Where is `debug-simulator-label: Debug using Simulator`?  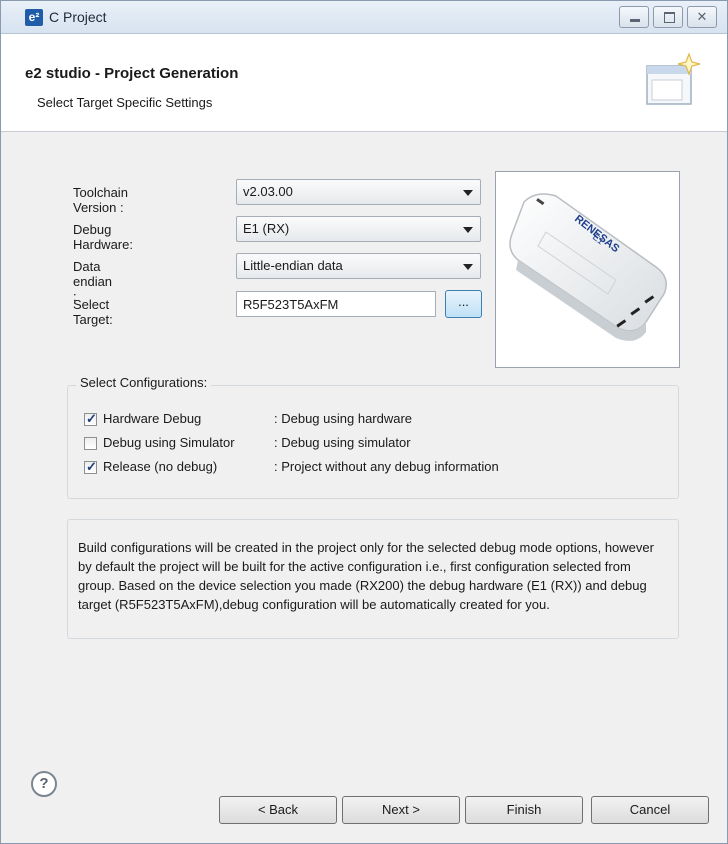
debug-simulator-label: Debug using Simulator is located at coordinates (169, 442).